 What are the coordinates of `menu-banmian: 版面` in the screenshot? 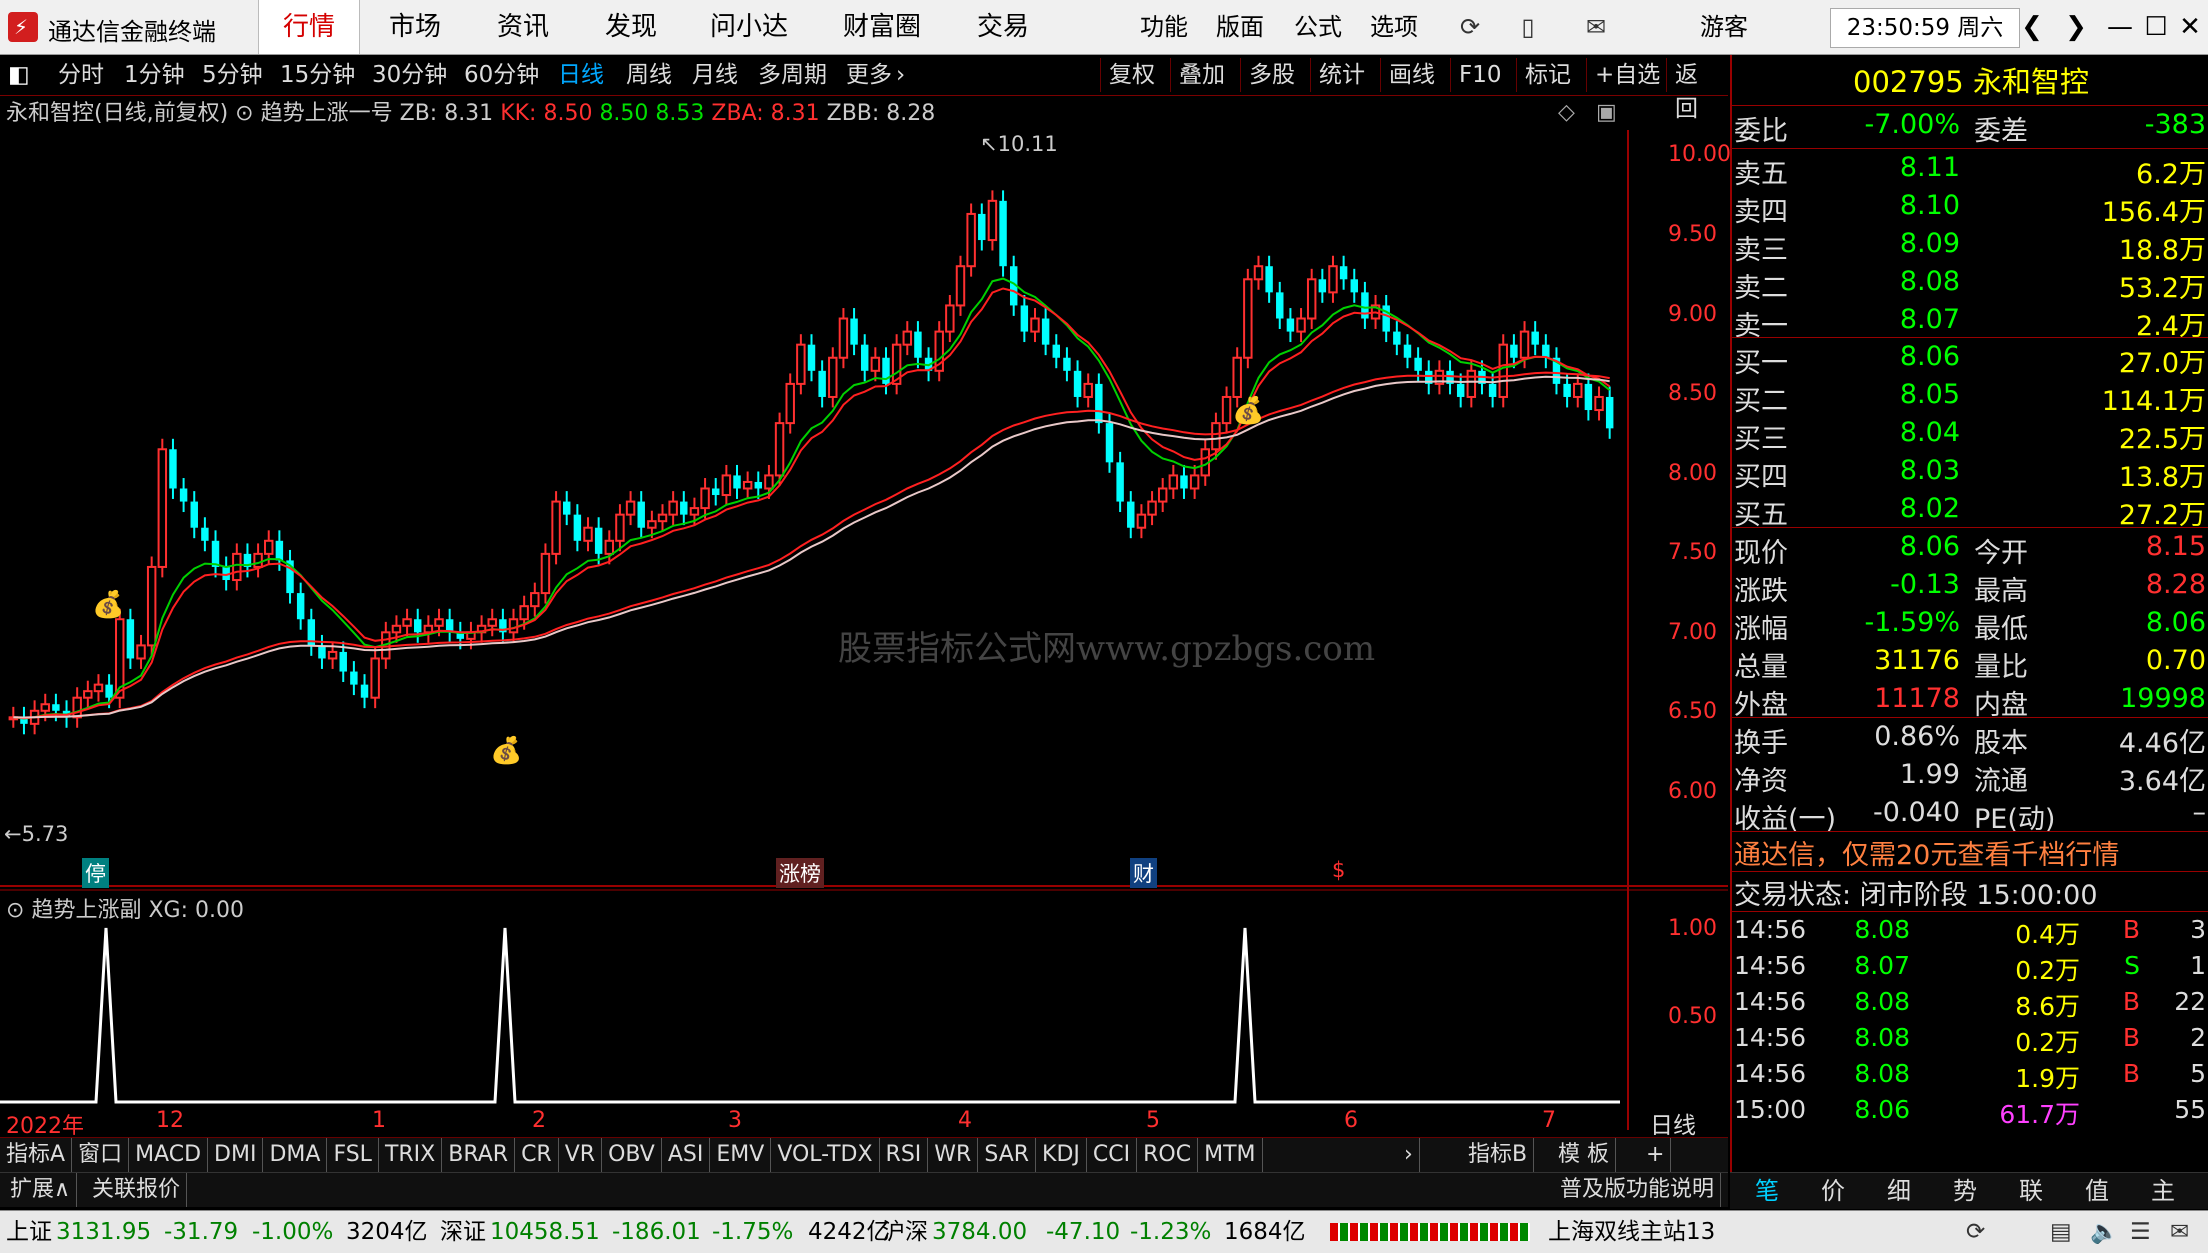 It's located at (1240, 27).